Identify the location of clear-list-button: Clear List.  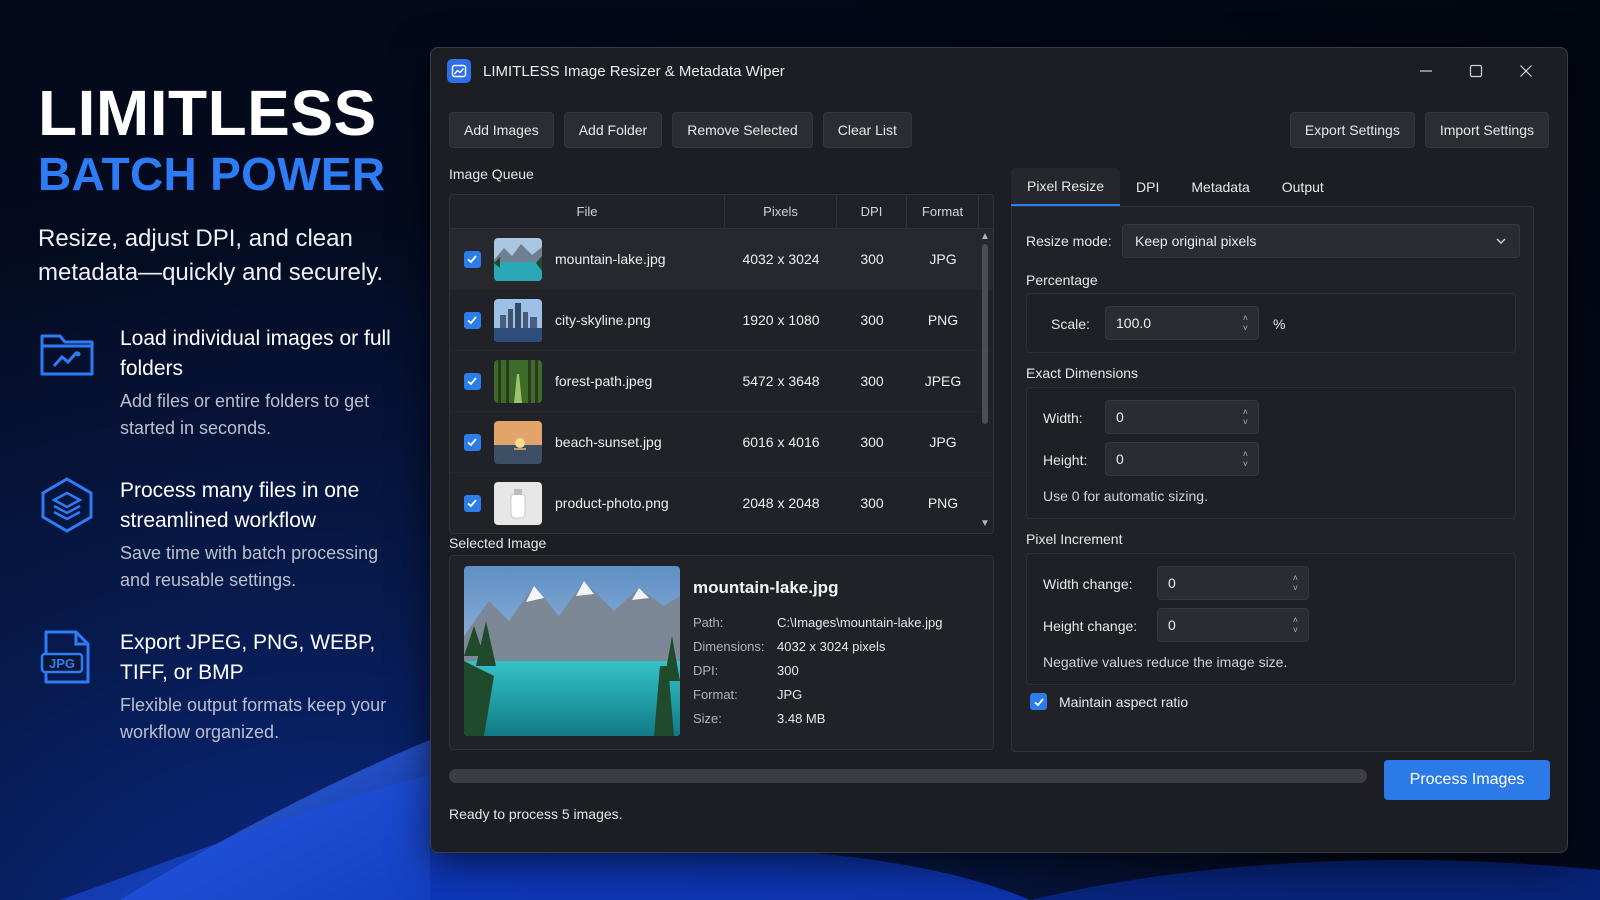
(867, 130).